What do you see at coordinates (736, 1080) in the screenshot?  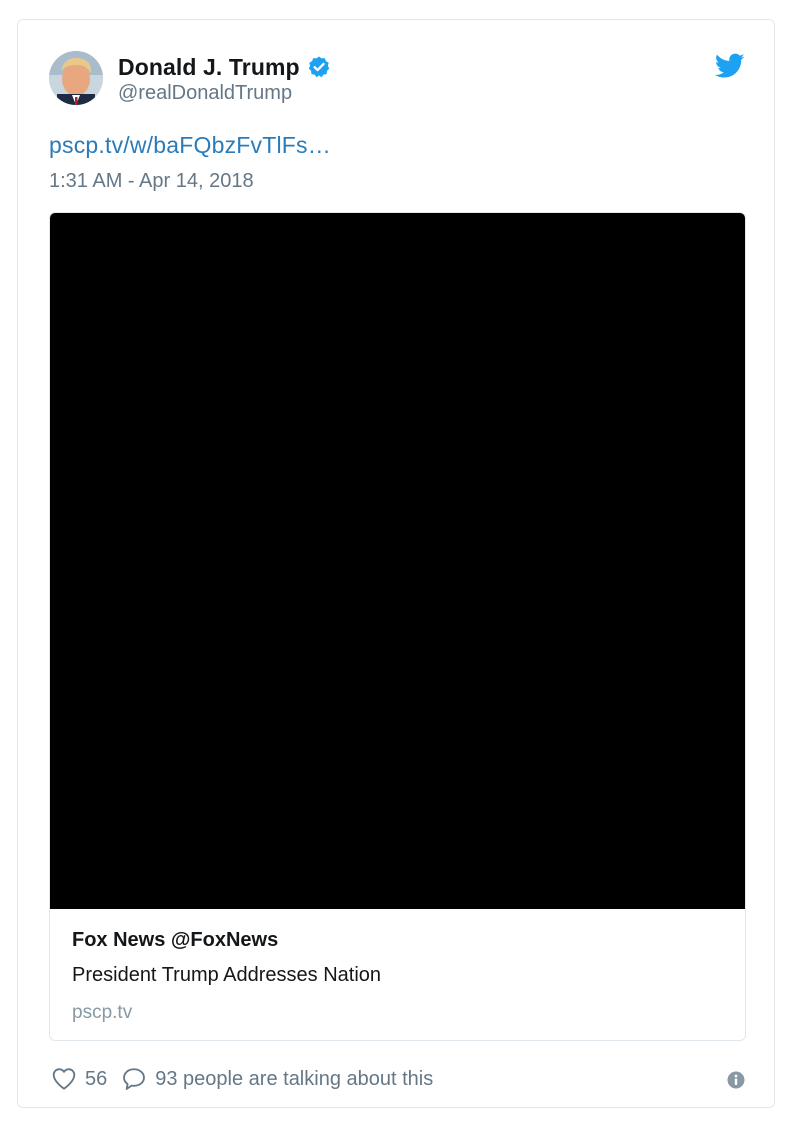 I see `info-icon` at bounding box center [736, 1080].